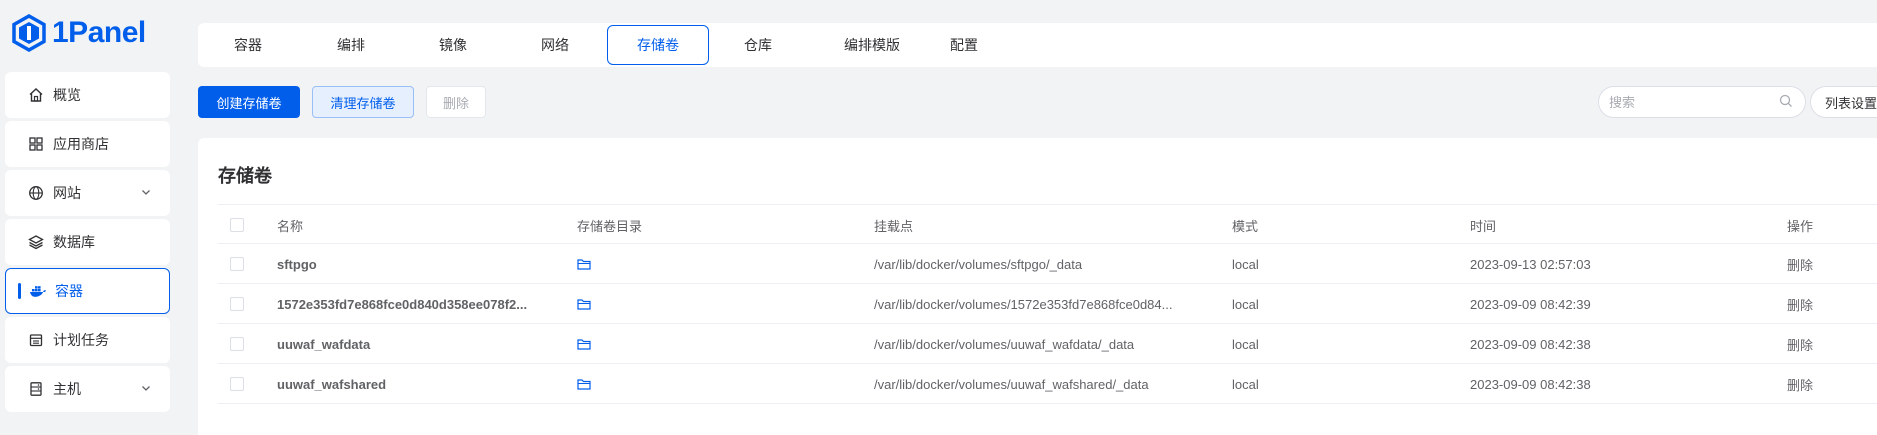  Describe the element at coordinates (36, 389) in the screenshot. I see `server-icon` at that location.